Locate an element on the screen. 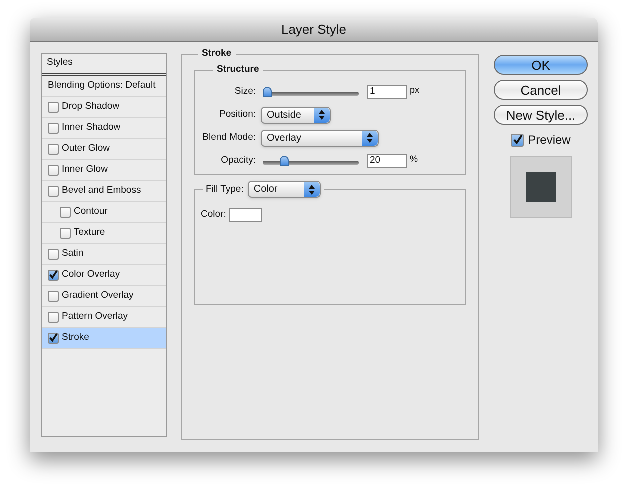  preview-label: Preview is located at coordinates (549, 140).